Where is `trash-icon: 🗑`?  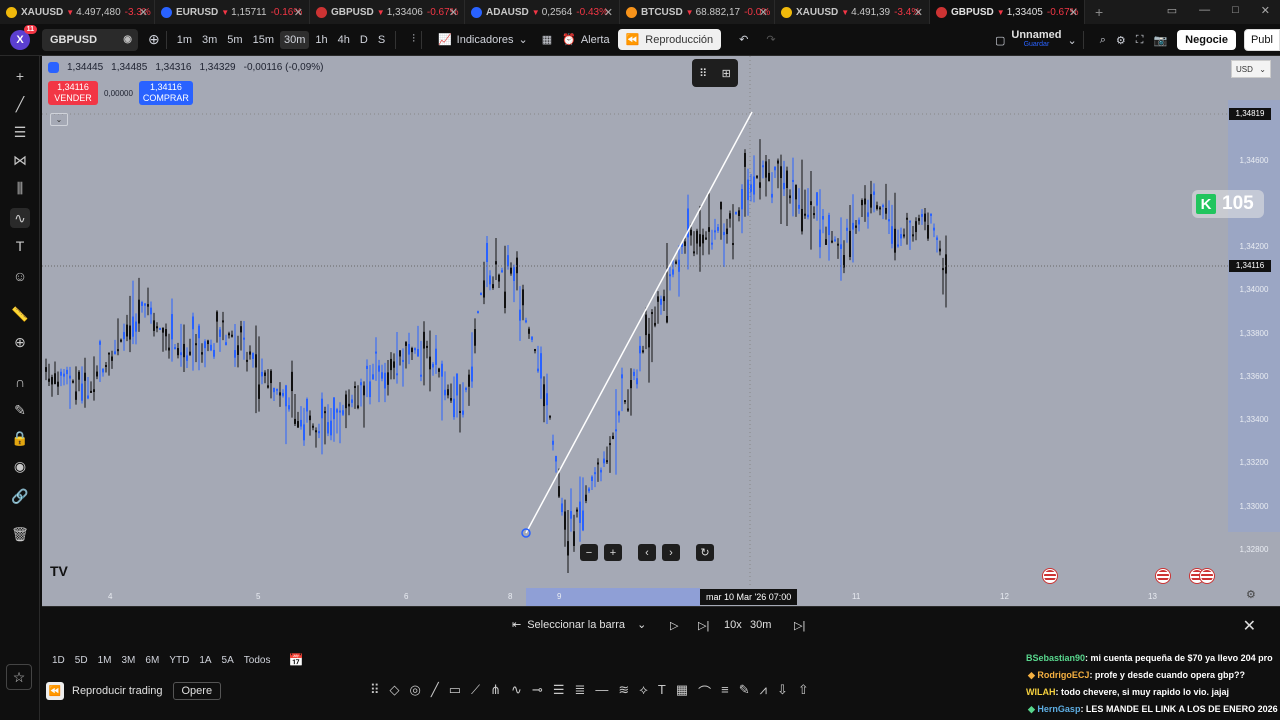 trash-icon: 🗑 is located at coordinates (20, 534).